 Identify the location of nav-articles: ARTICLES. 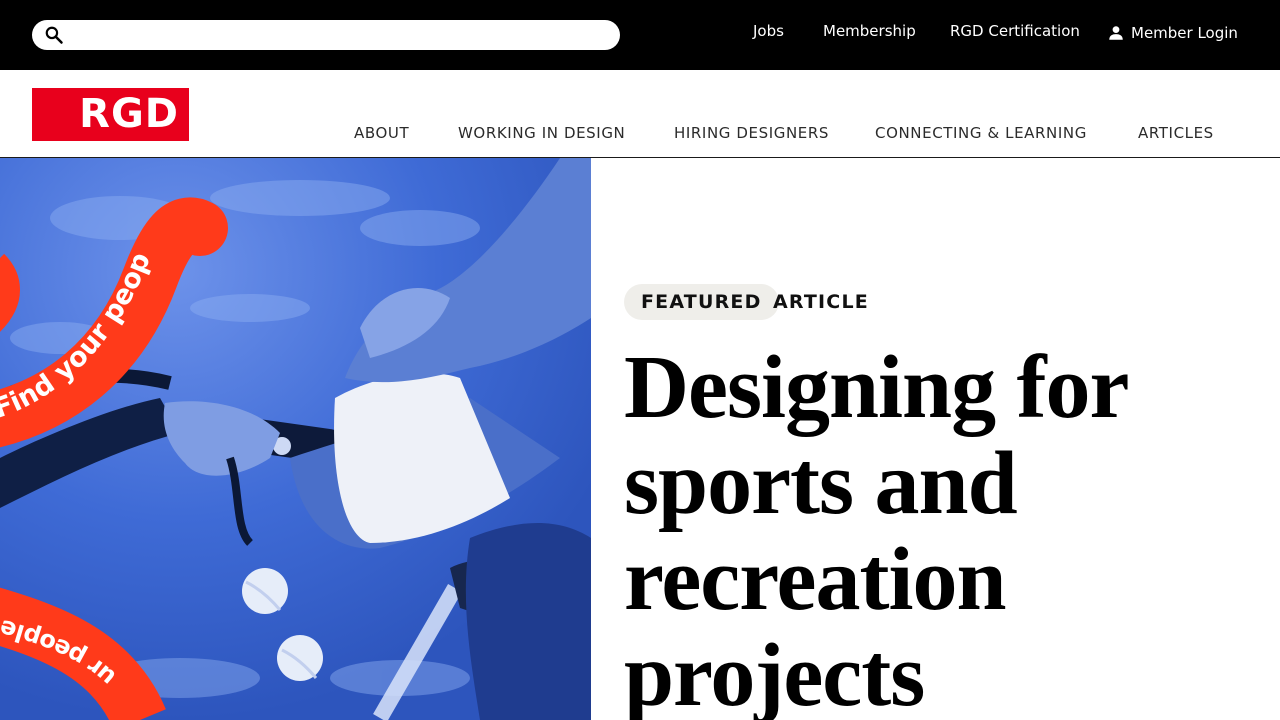
(1176, 133).